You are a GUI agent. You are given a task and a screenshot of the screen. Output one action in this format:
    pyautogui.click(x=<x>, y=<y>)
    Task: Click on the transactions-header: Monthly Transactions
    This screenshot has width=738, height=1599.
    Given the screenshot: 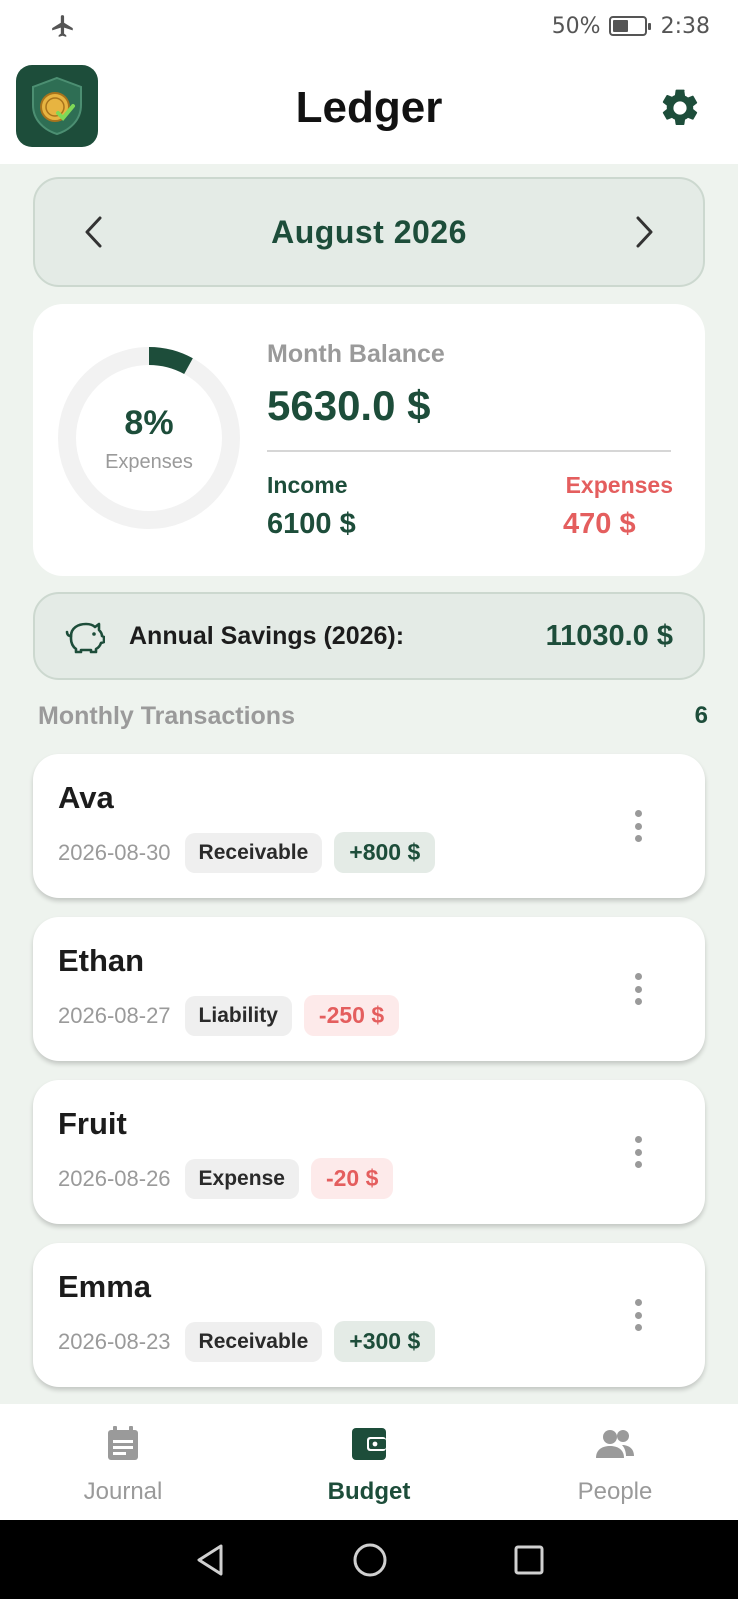 What is the action you would take?
    pyautogui.click(x=166, y=716)
    